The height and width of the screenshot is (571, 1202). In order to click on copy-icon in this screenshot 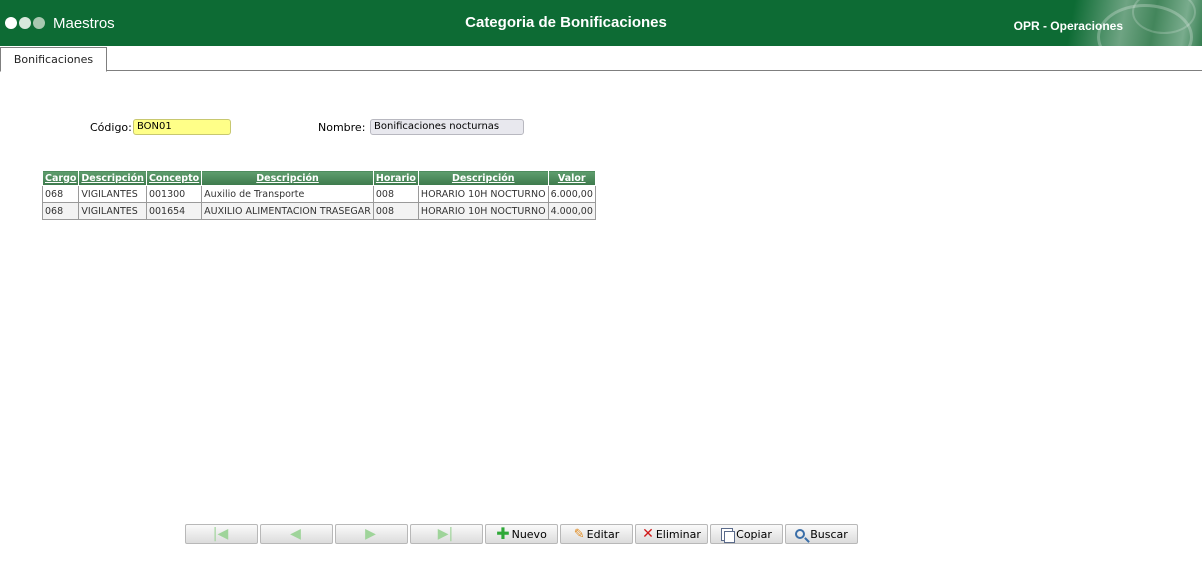, I will do `click(728, 535)`.